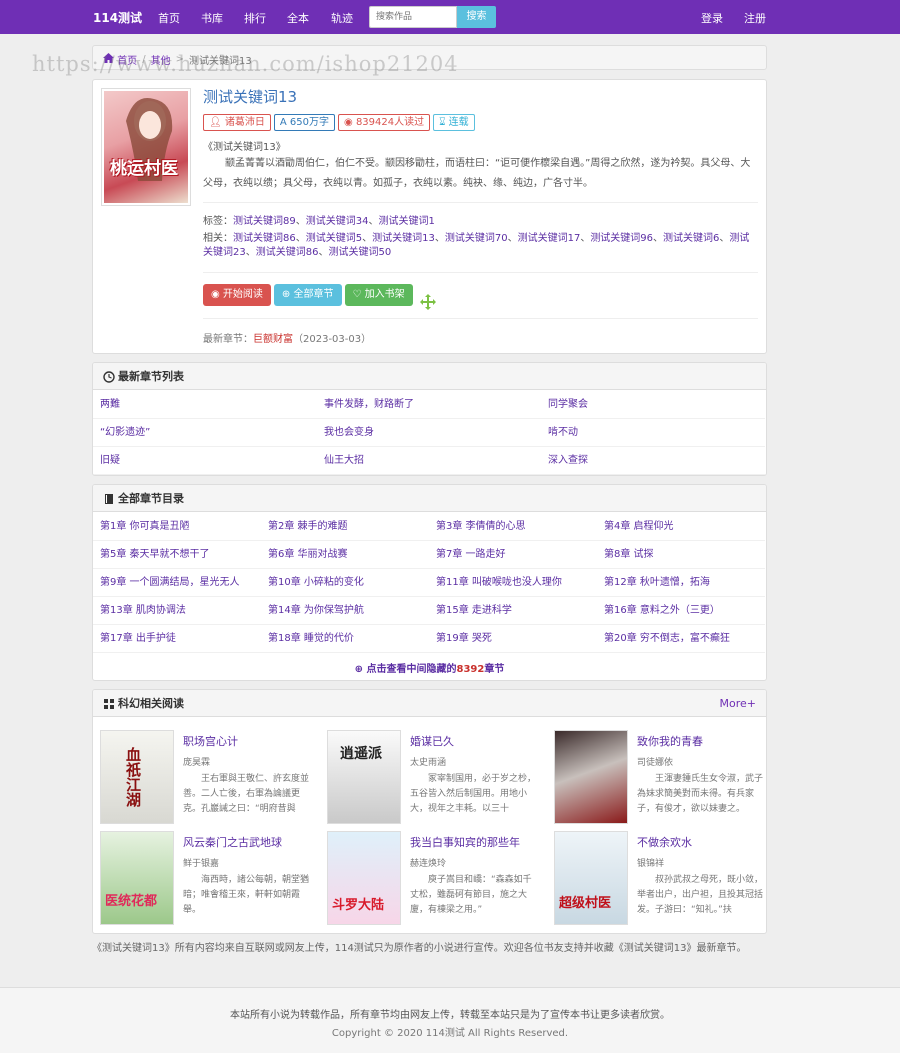 Image resolution: width=900 pixels, height=1053 pixels. What do you see at coordinates (205, 461) in the screenshot?
I see `chapter-link: 旧疑` at bounding box center [205, 461].